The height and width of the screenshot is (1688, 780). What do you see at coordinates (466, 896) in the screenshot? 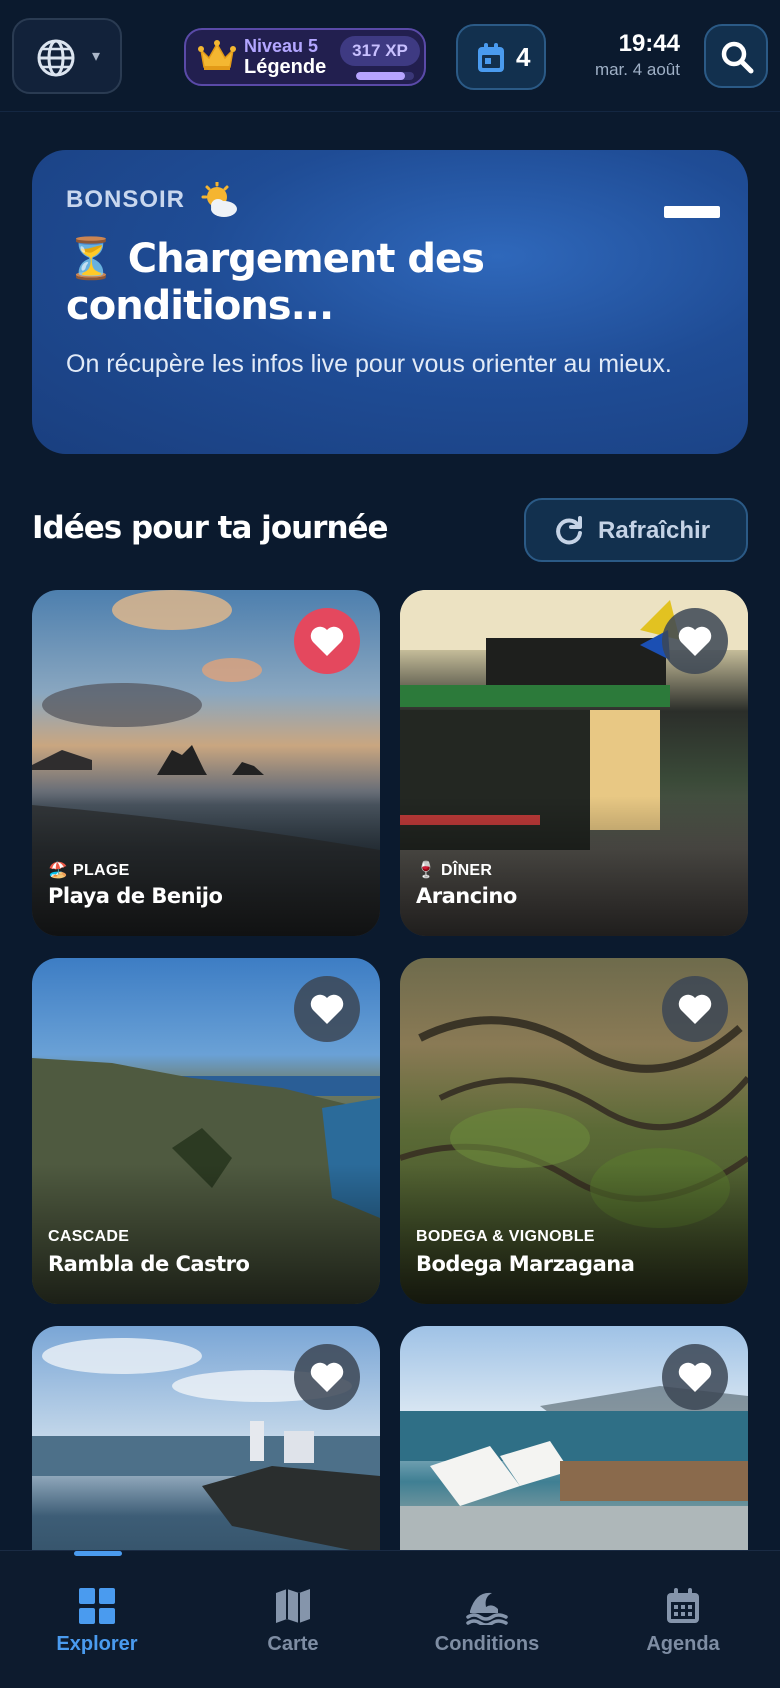
I see `card-title: Arancino` at bounding box center [466, 896].